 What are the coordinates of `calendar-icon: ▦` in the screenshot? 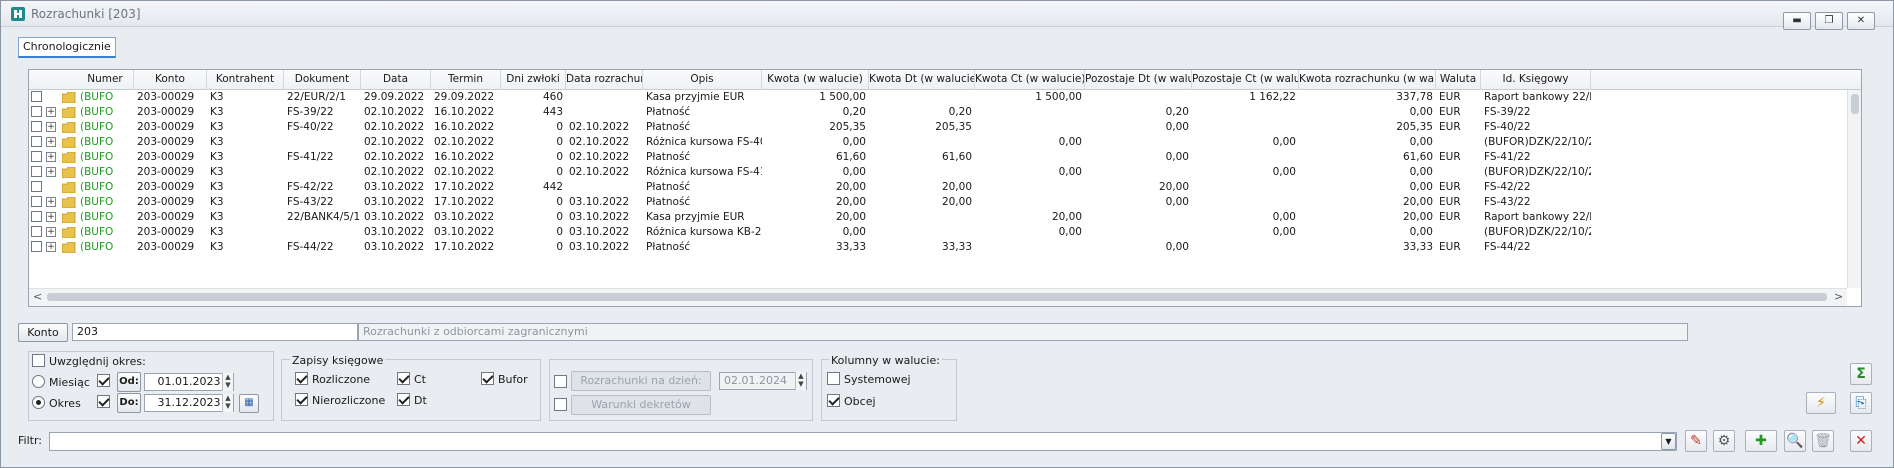 It's located at (249, 403).